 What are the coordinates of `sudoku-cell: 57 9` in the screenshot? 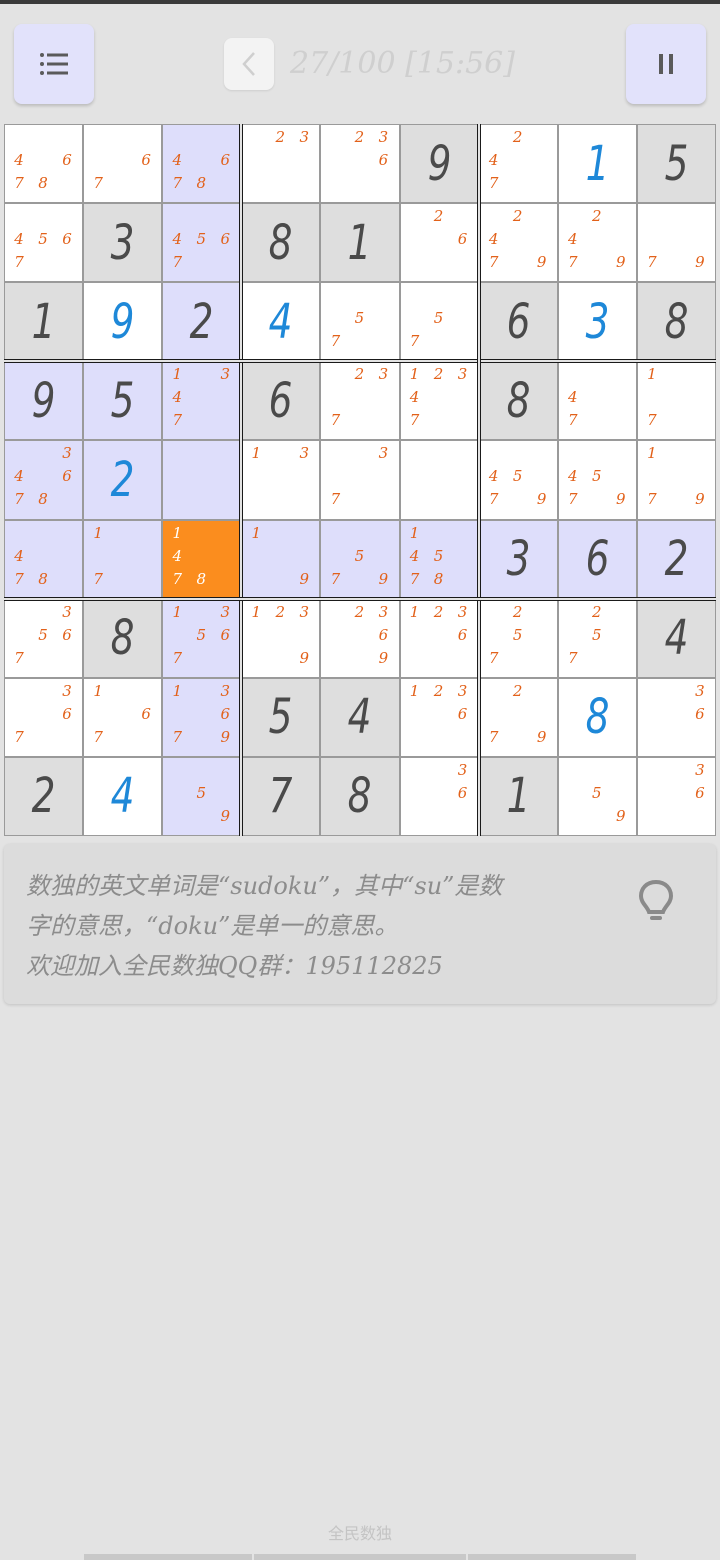 It's located at (360, 559).